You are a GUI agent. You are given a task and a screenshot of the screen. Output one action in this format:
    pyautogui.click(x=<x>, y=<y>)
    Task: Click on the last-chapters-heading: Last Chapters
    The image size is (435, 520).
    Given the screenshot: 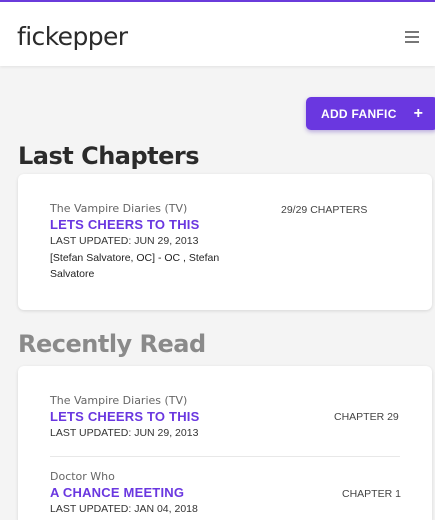 What is the action you would take?
    pyautogui.click(x=109, y=156)
    